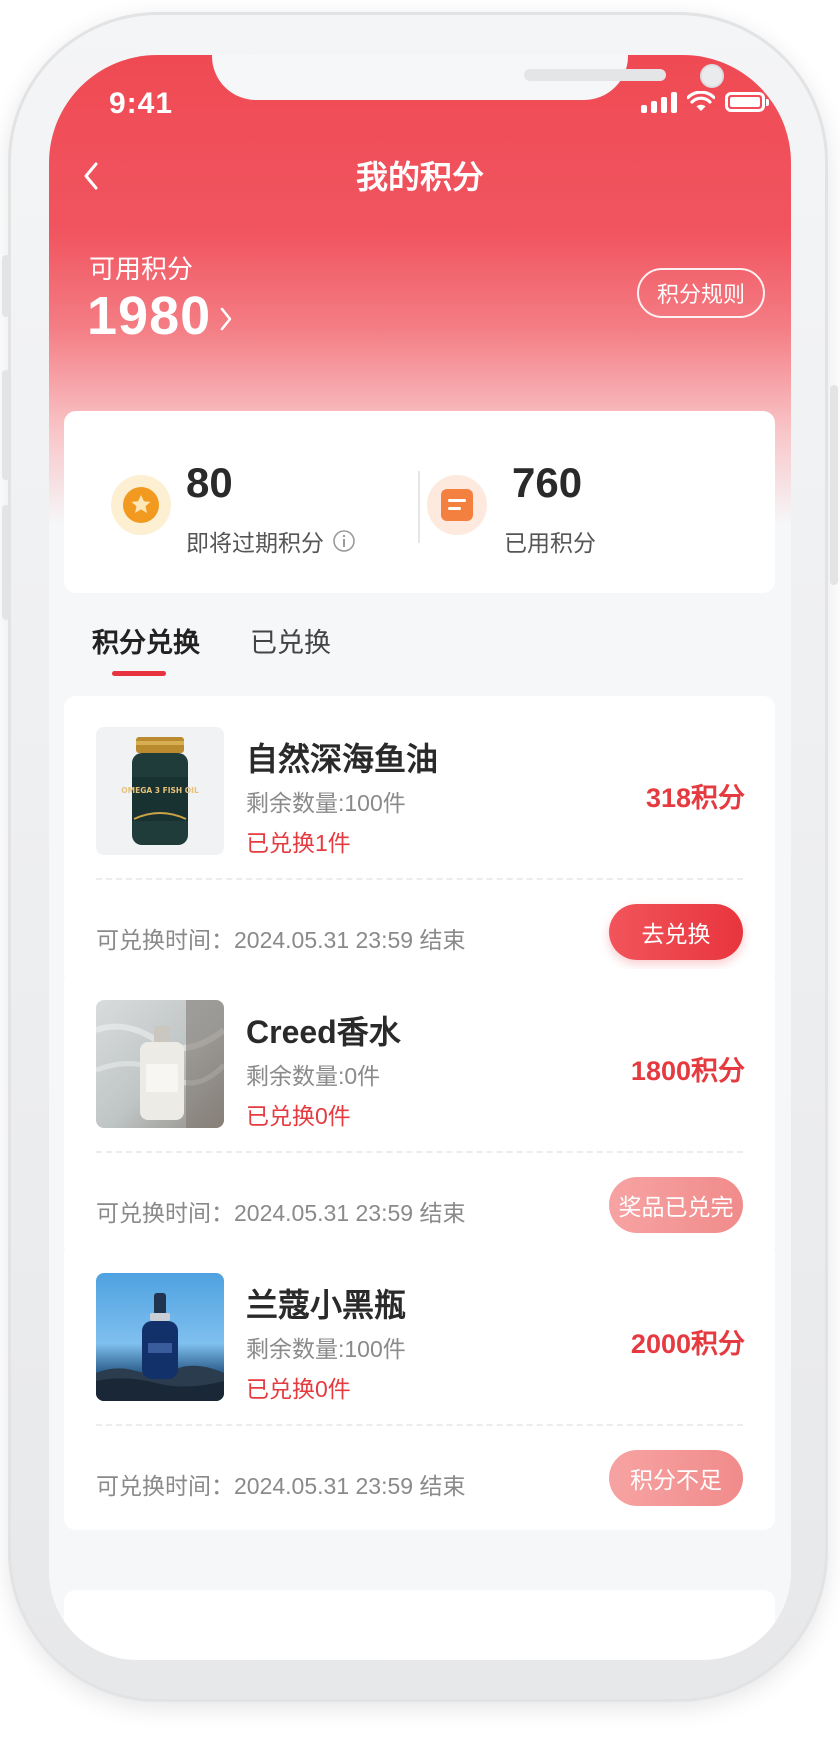 The width and height of the screenshot is (840, 1749). I want to click on tab-active-indicator, so click(139, 673).